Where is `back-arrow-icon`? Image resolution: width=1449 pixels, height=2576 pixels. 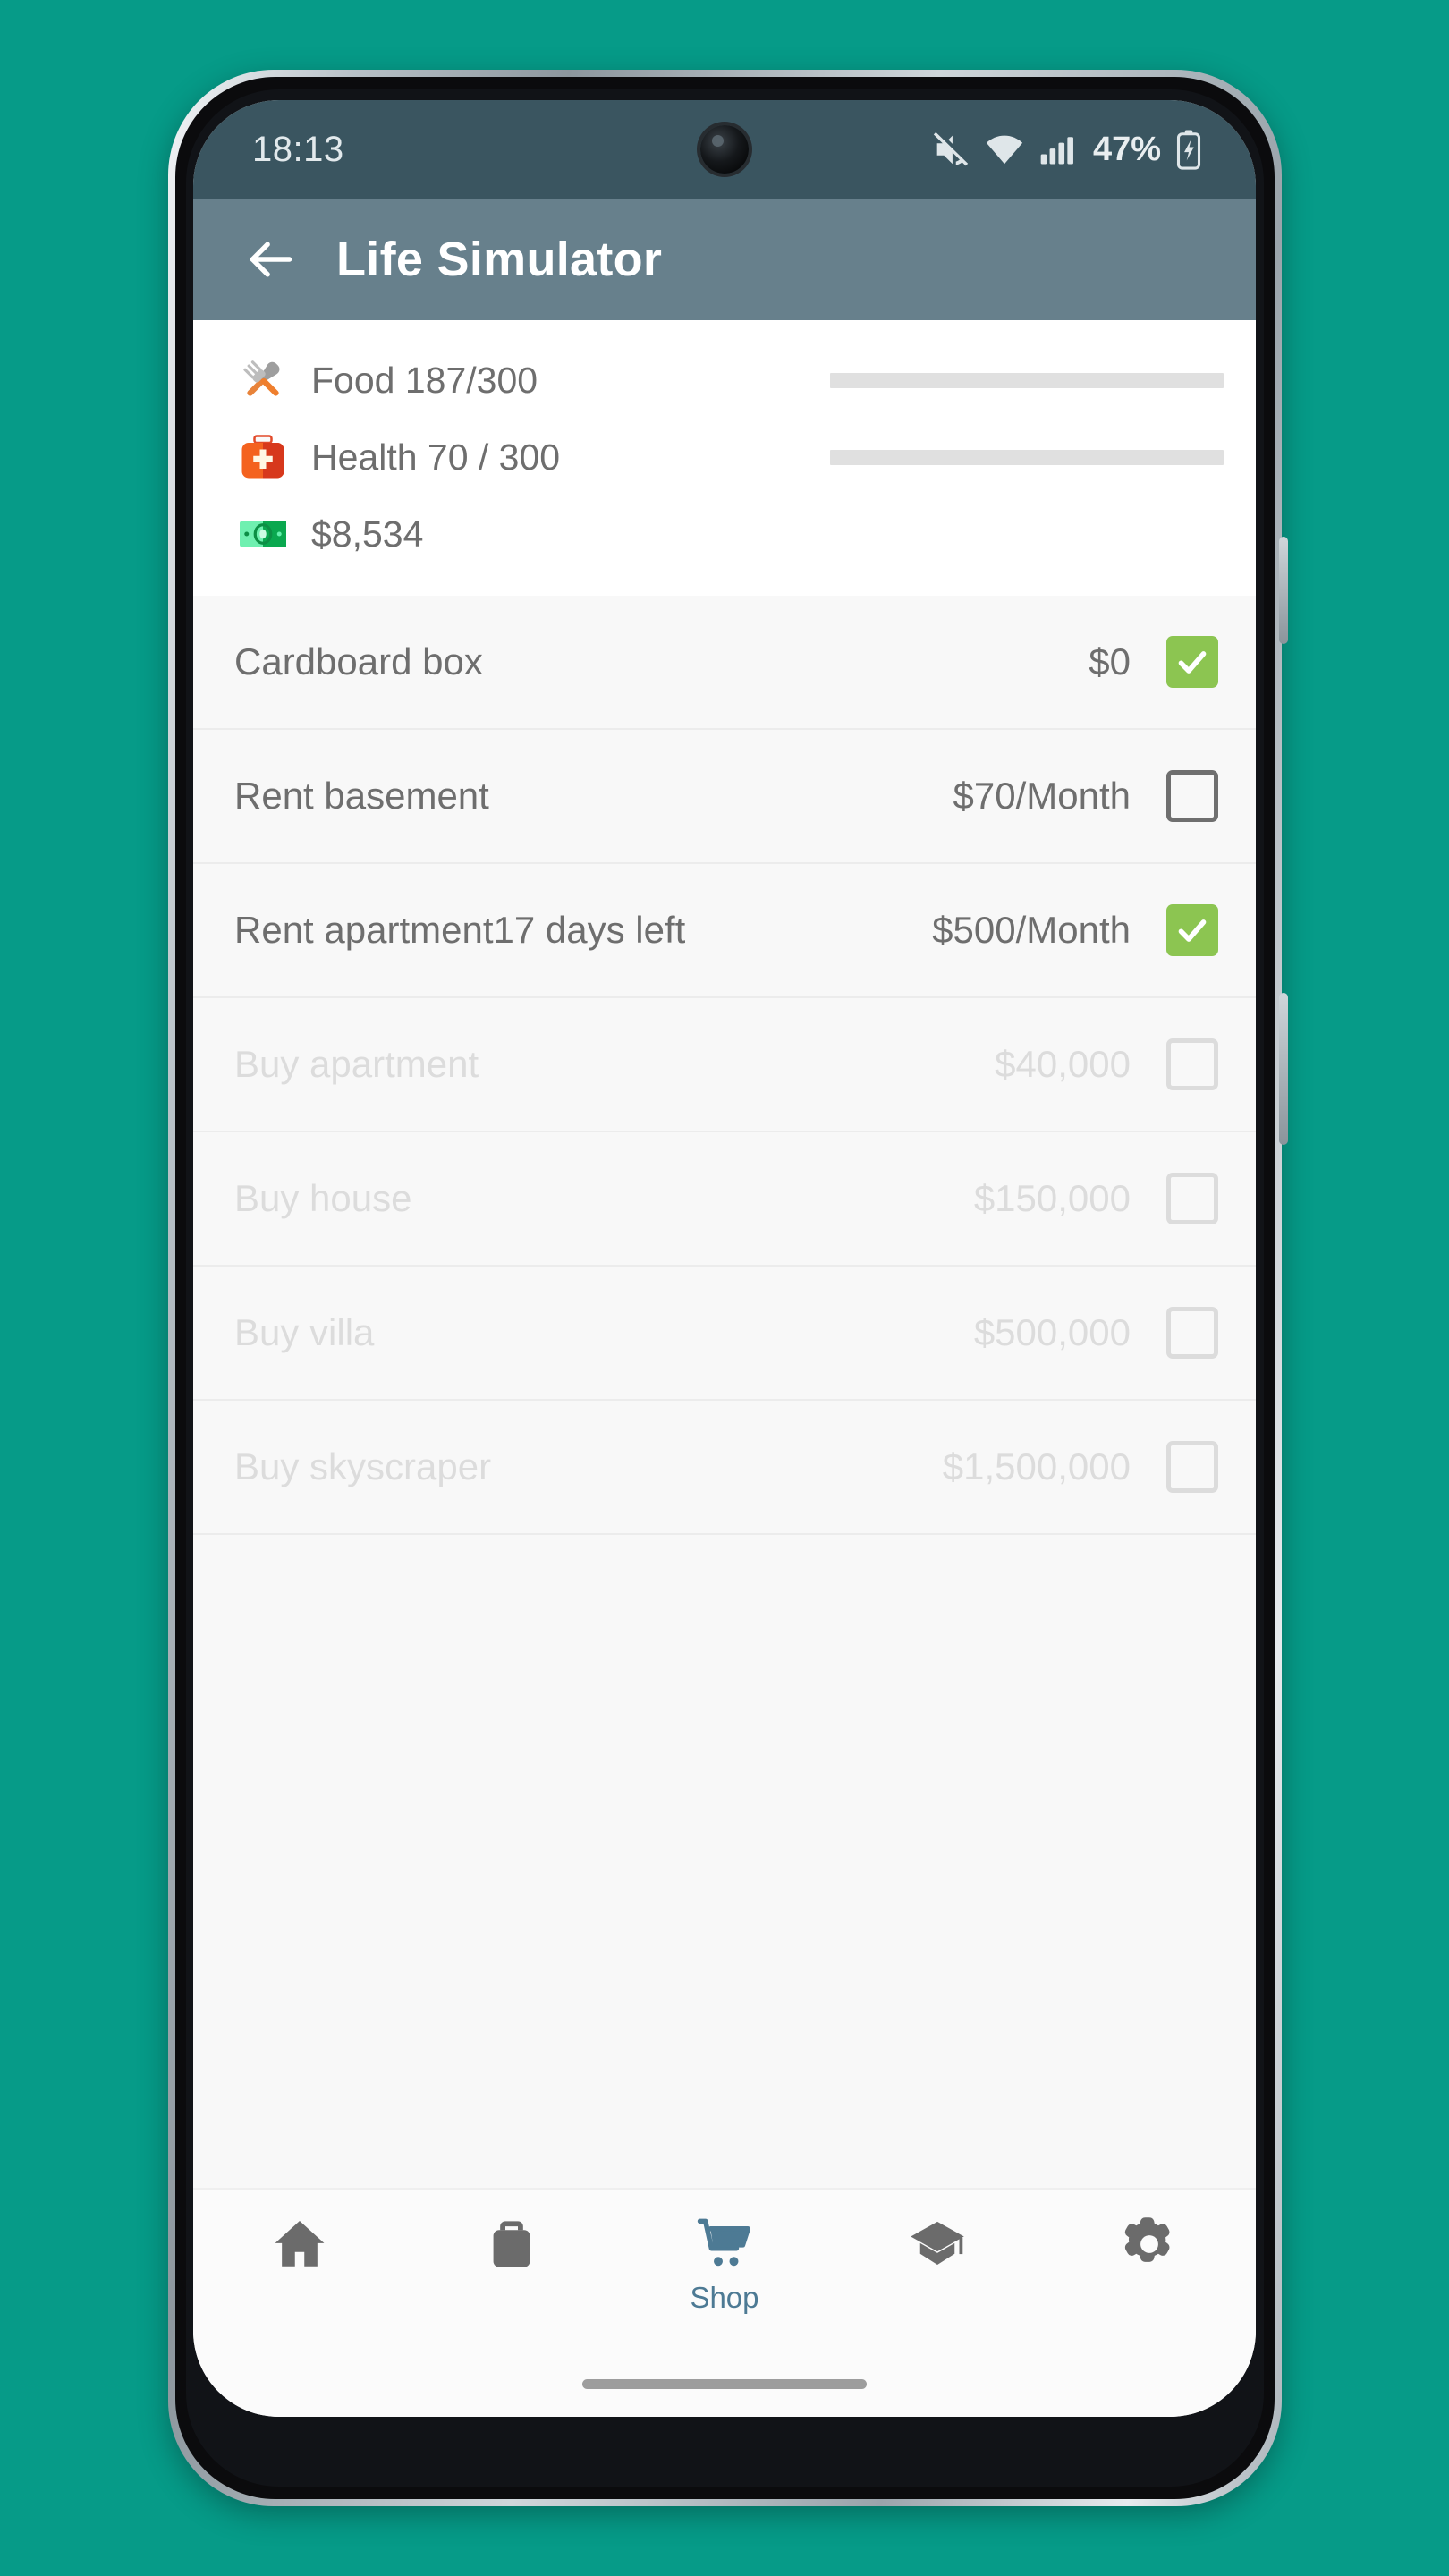 back-arrow-icon is located at coordinates (271, 259).